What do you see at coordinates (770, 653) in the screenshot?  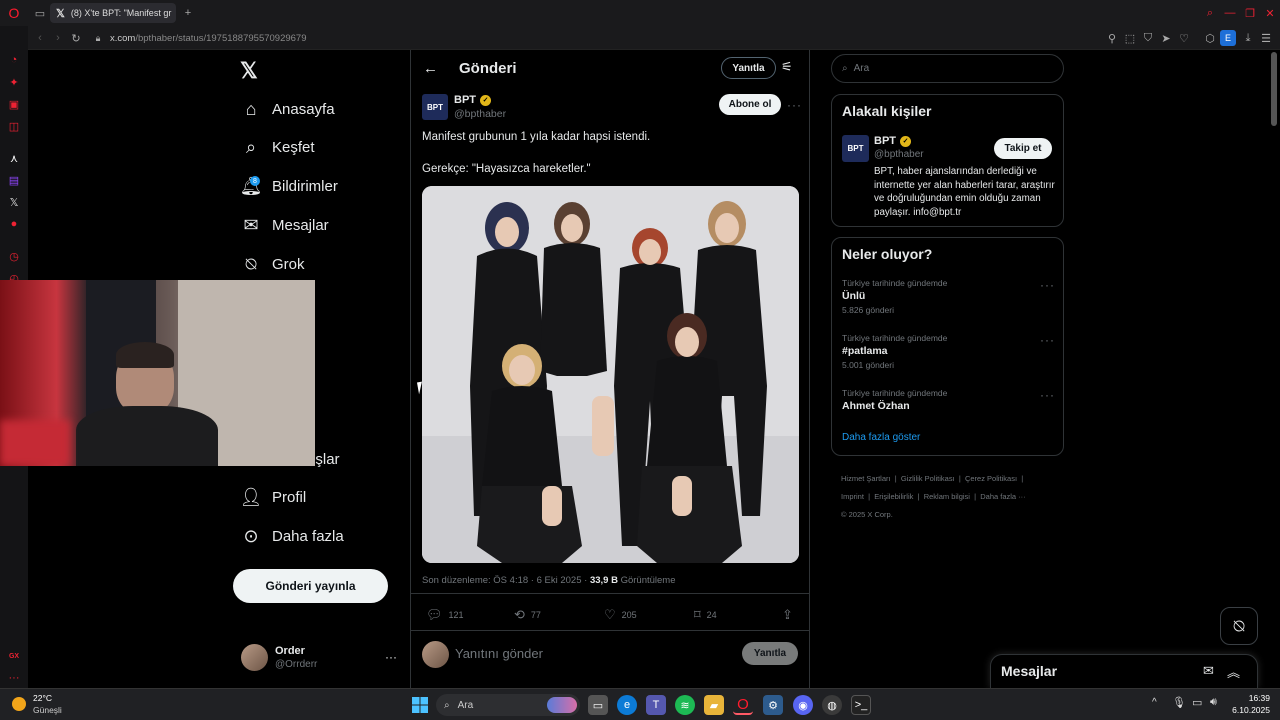 I see `reply-submit-button: Yanıtla` at bounding box center [770, 653].